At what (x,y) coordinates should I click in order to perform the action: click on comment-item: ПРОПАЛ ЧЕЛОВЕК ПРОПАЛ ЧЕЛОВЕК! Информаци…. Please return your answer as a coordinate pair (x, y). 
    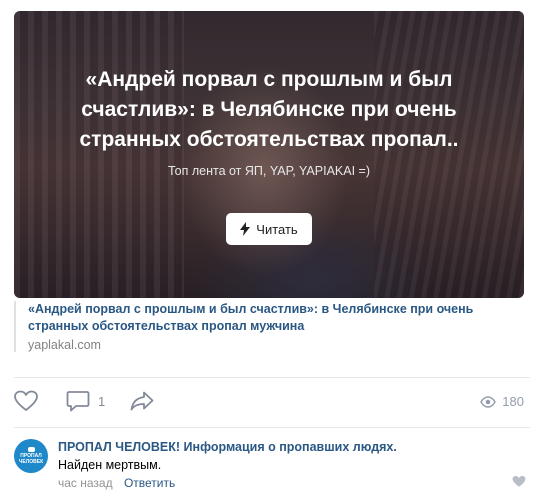
    Looking at the image, I should click on (272, 467).